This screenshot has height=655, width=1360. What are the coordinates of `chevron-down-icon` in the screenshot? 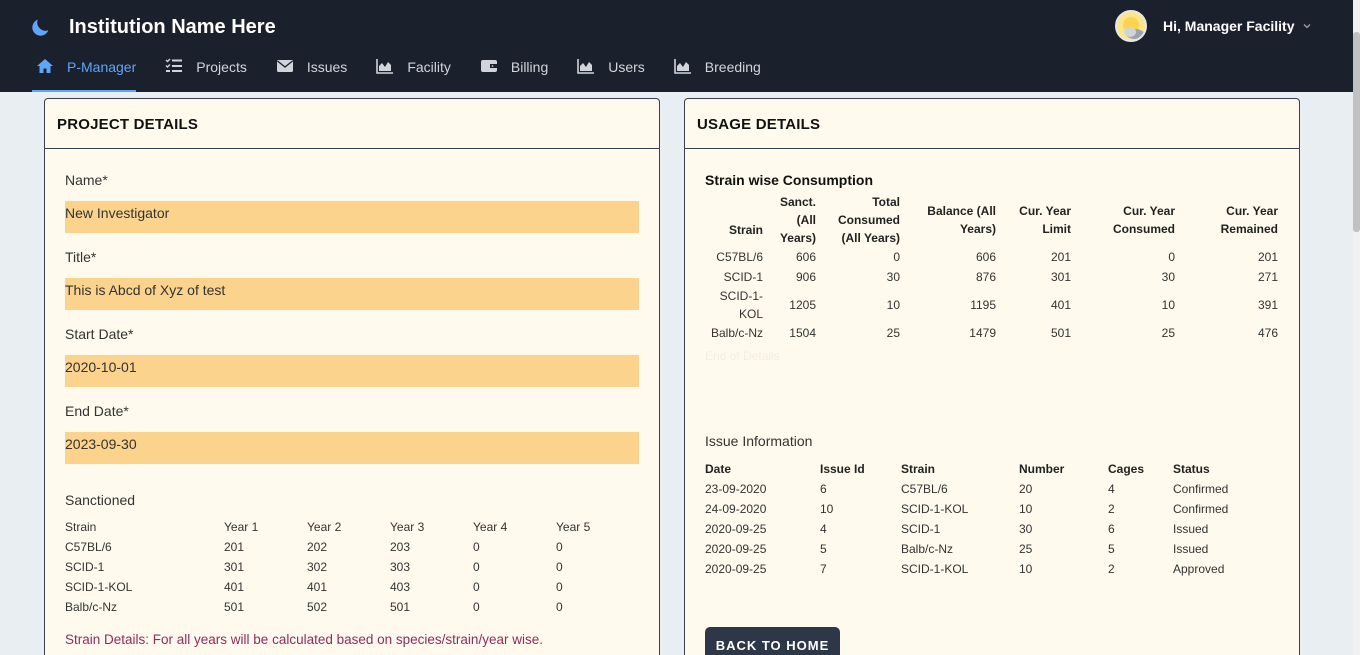 It's located at (1307, 26).